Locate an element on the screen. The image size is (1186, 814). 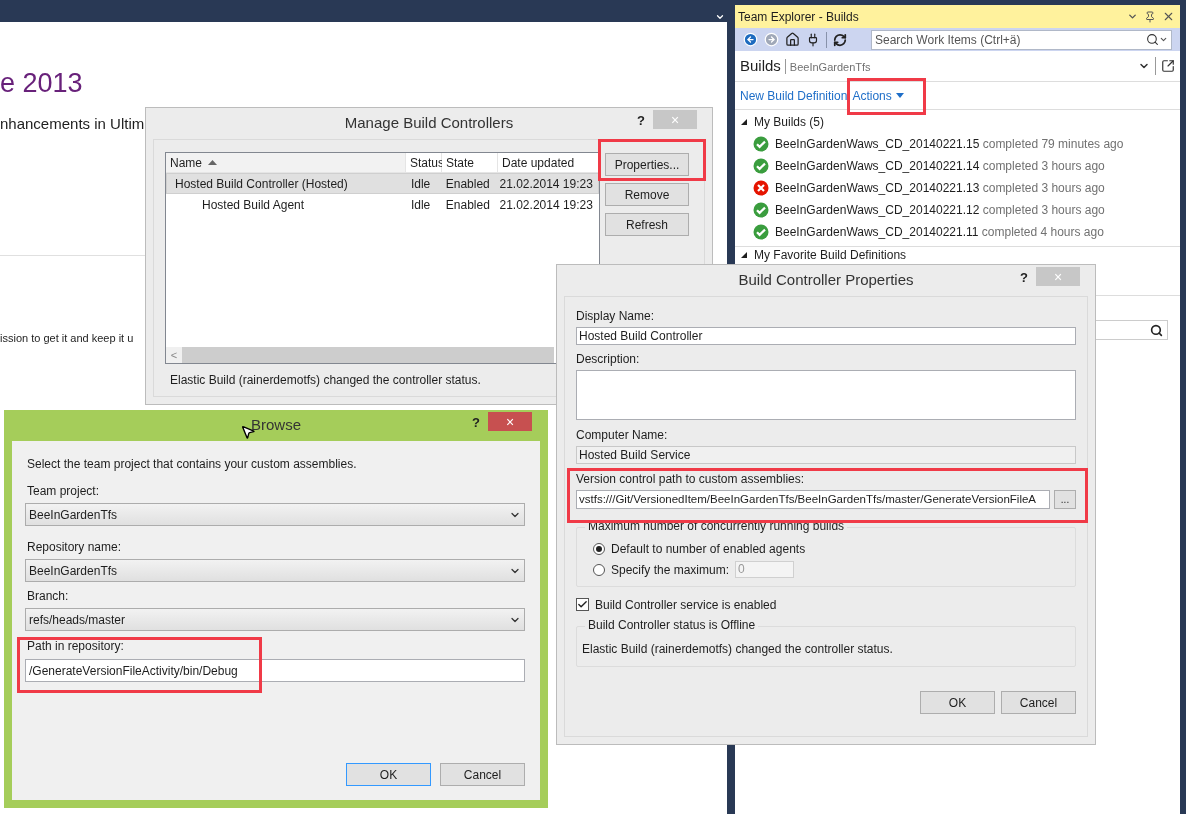
plug-icon is located at coordinates (813, 39).